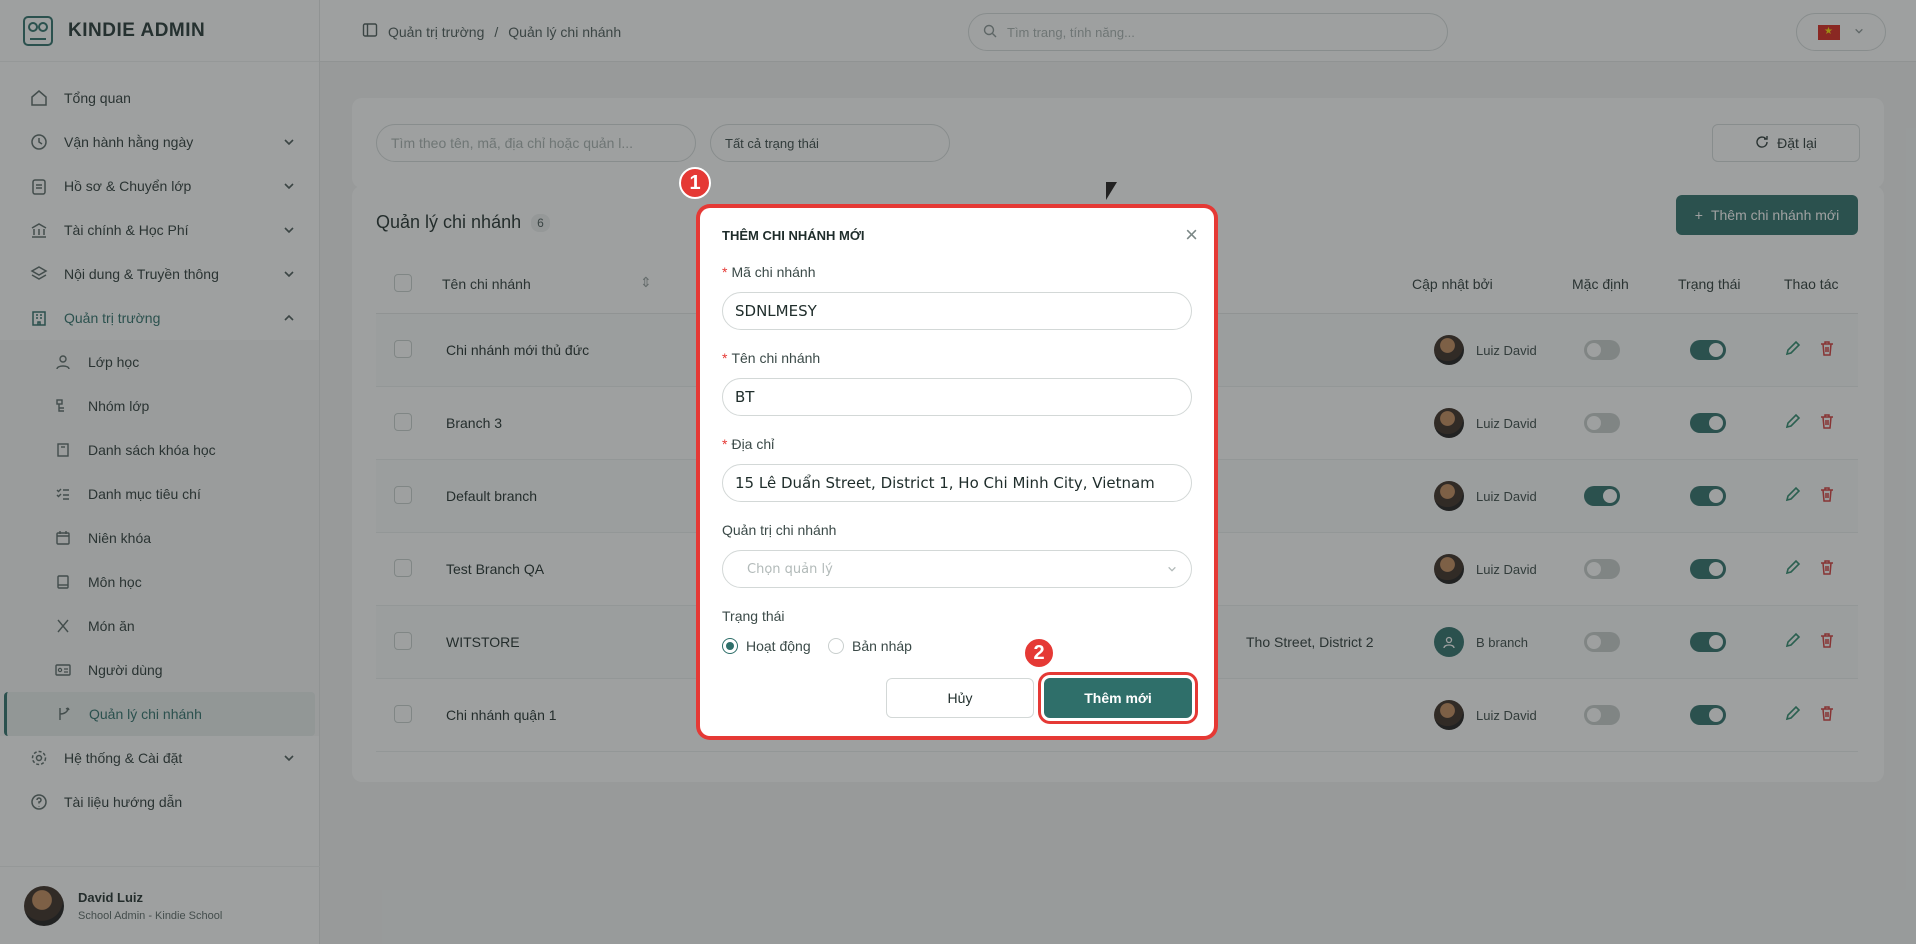 This screenshot has height=944, width=1916. What do you see at coordinates (790, 569) in the screenshot?
I see `manager-placeholder: Chọn quản lý` at bounding box center [790, 569].